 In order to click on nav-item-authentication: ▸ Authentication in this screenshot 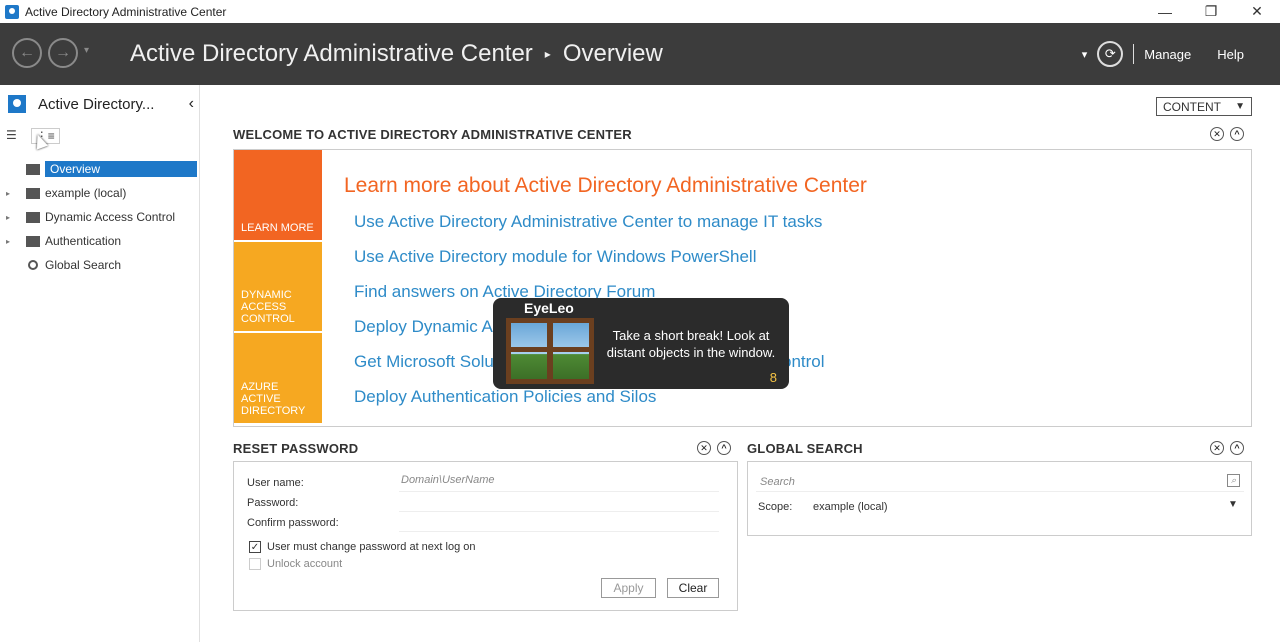, I will do `click(100, 241)`.